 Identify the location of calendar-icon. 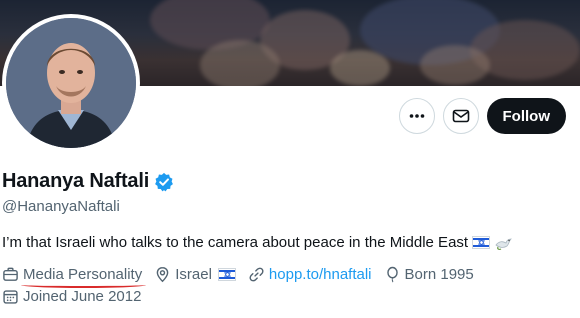
(10, 297).